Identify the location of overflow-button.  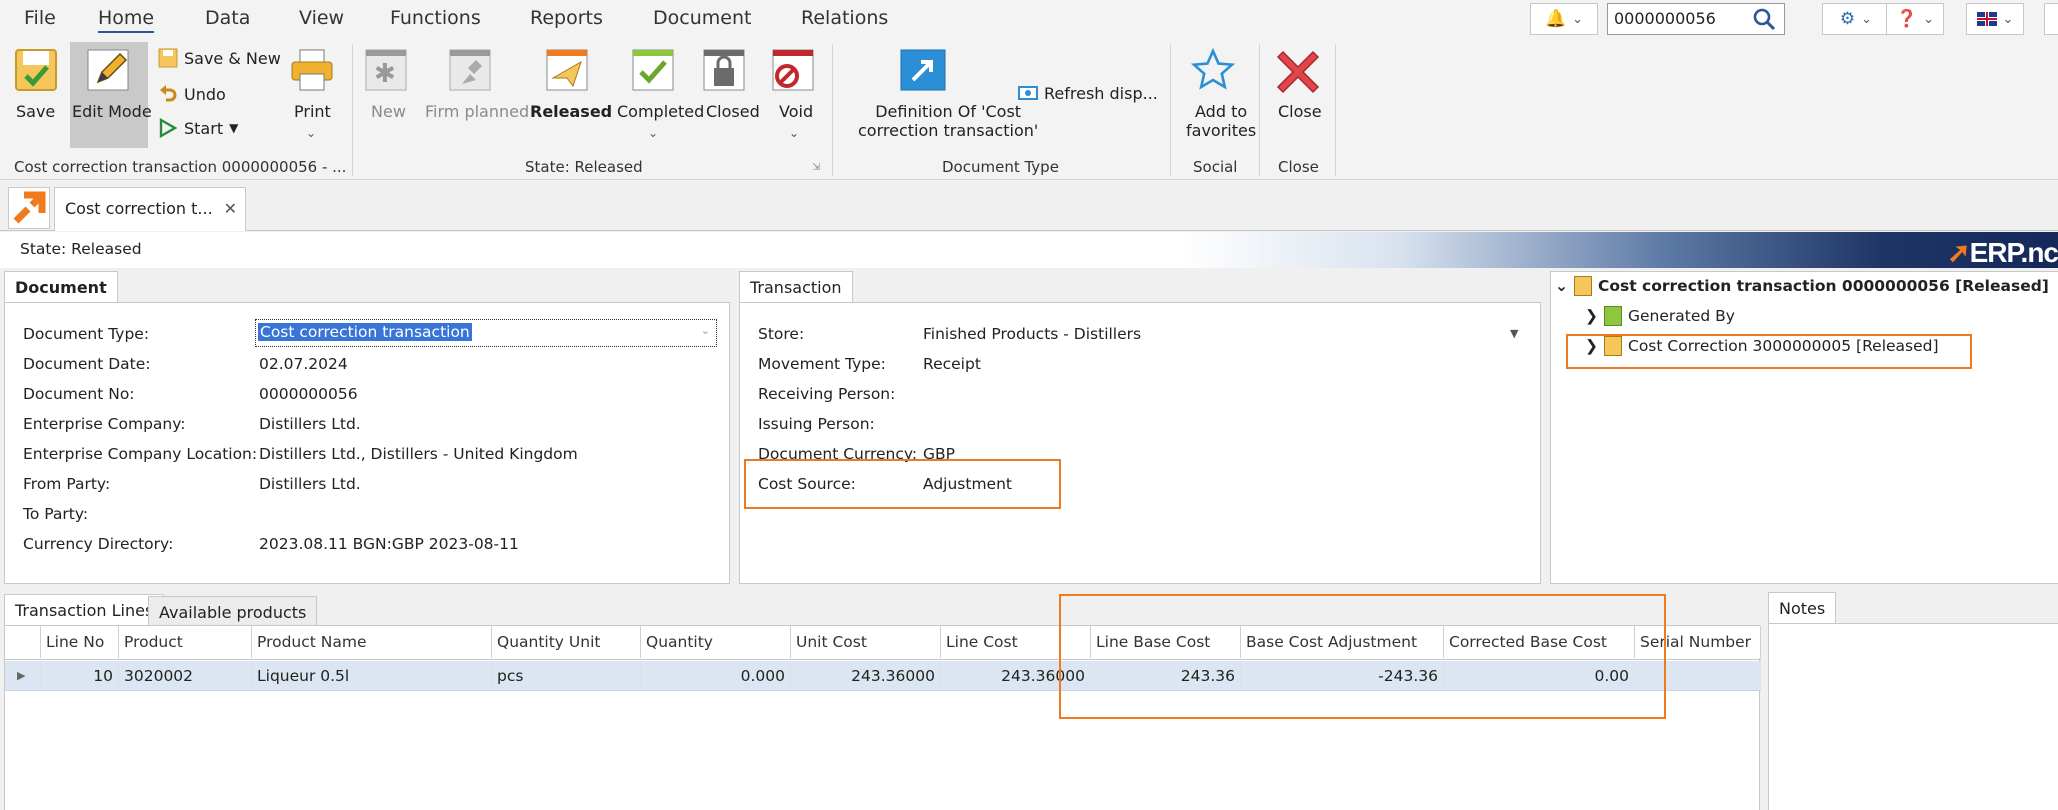
(2051, 19).